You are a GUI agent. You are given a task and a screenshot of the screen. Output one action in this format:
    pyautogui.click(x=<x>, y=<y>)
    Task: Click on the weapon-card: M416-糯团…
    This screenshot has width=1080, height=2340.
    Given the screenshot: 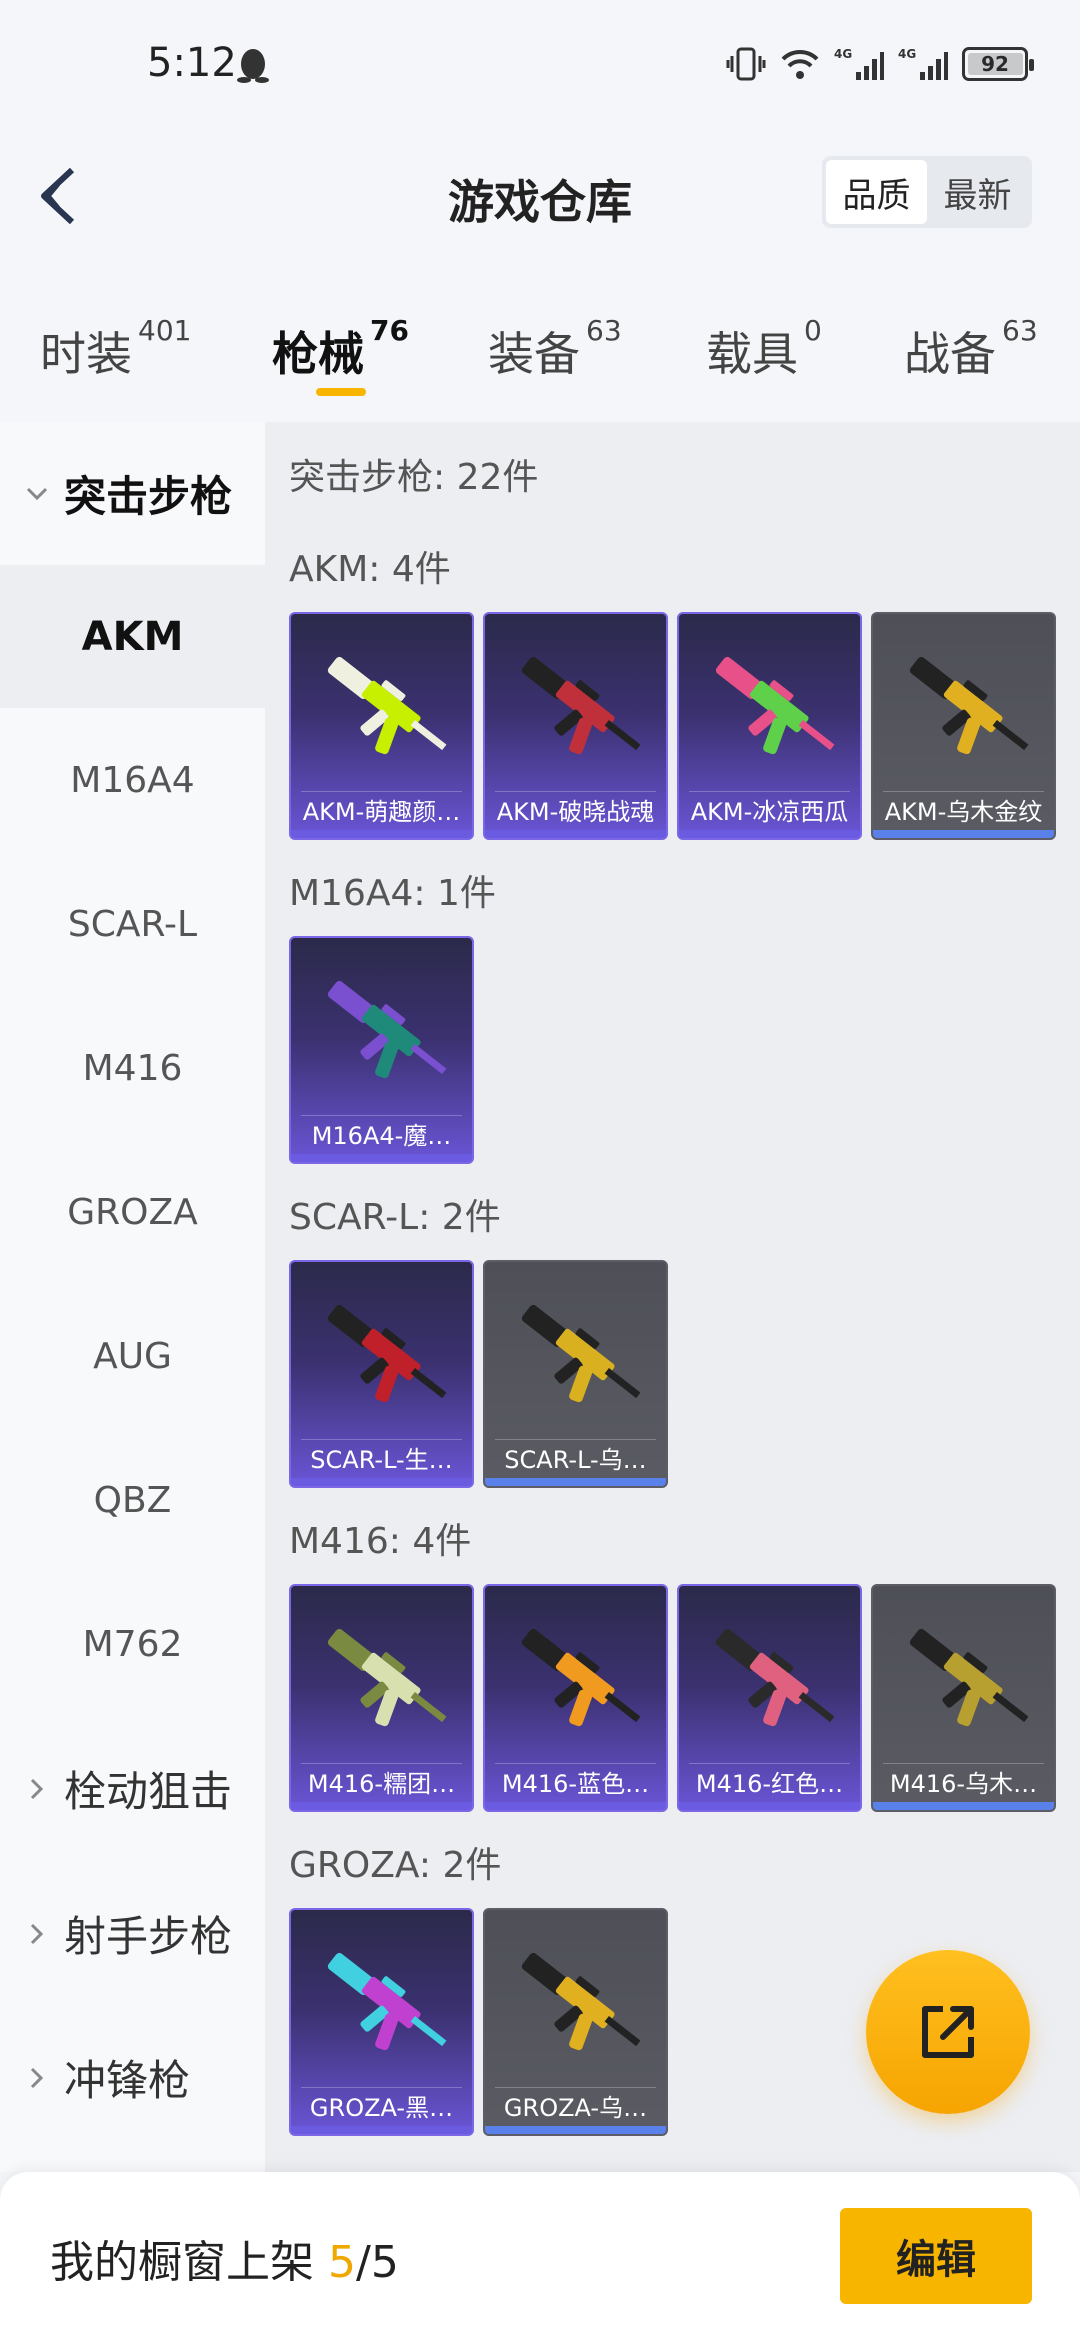 What is the action you would take?
    pyautogui.click(x=381, y=1698)
    